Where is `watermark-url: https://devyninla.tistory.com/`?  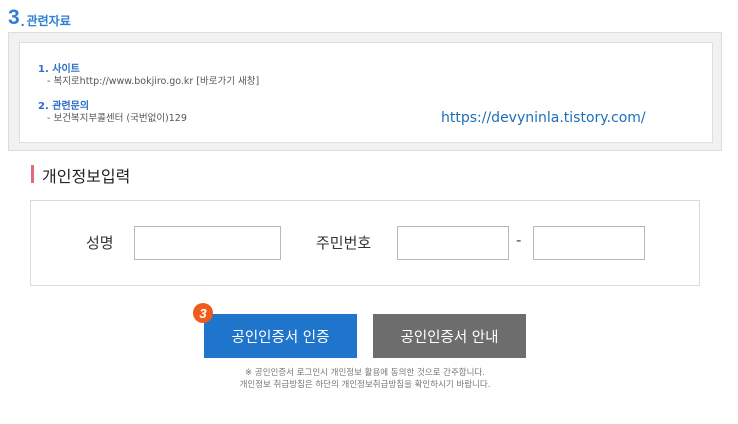
watermark-url: https://devyninla.tistory.com/ is located at coordinates (543, 118).